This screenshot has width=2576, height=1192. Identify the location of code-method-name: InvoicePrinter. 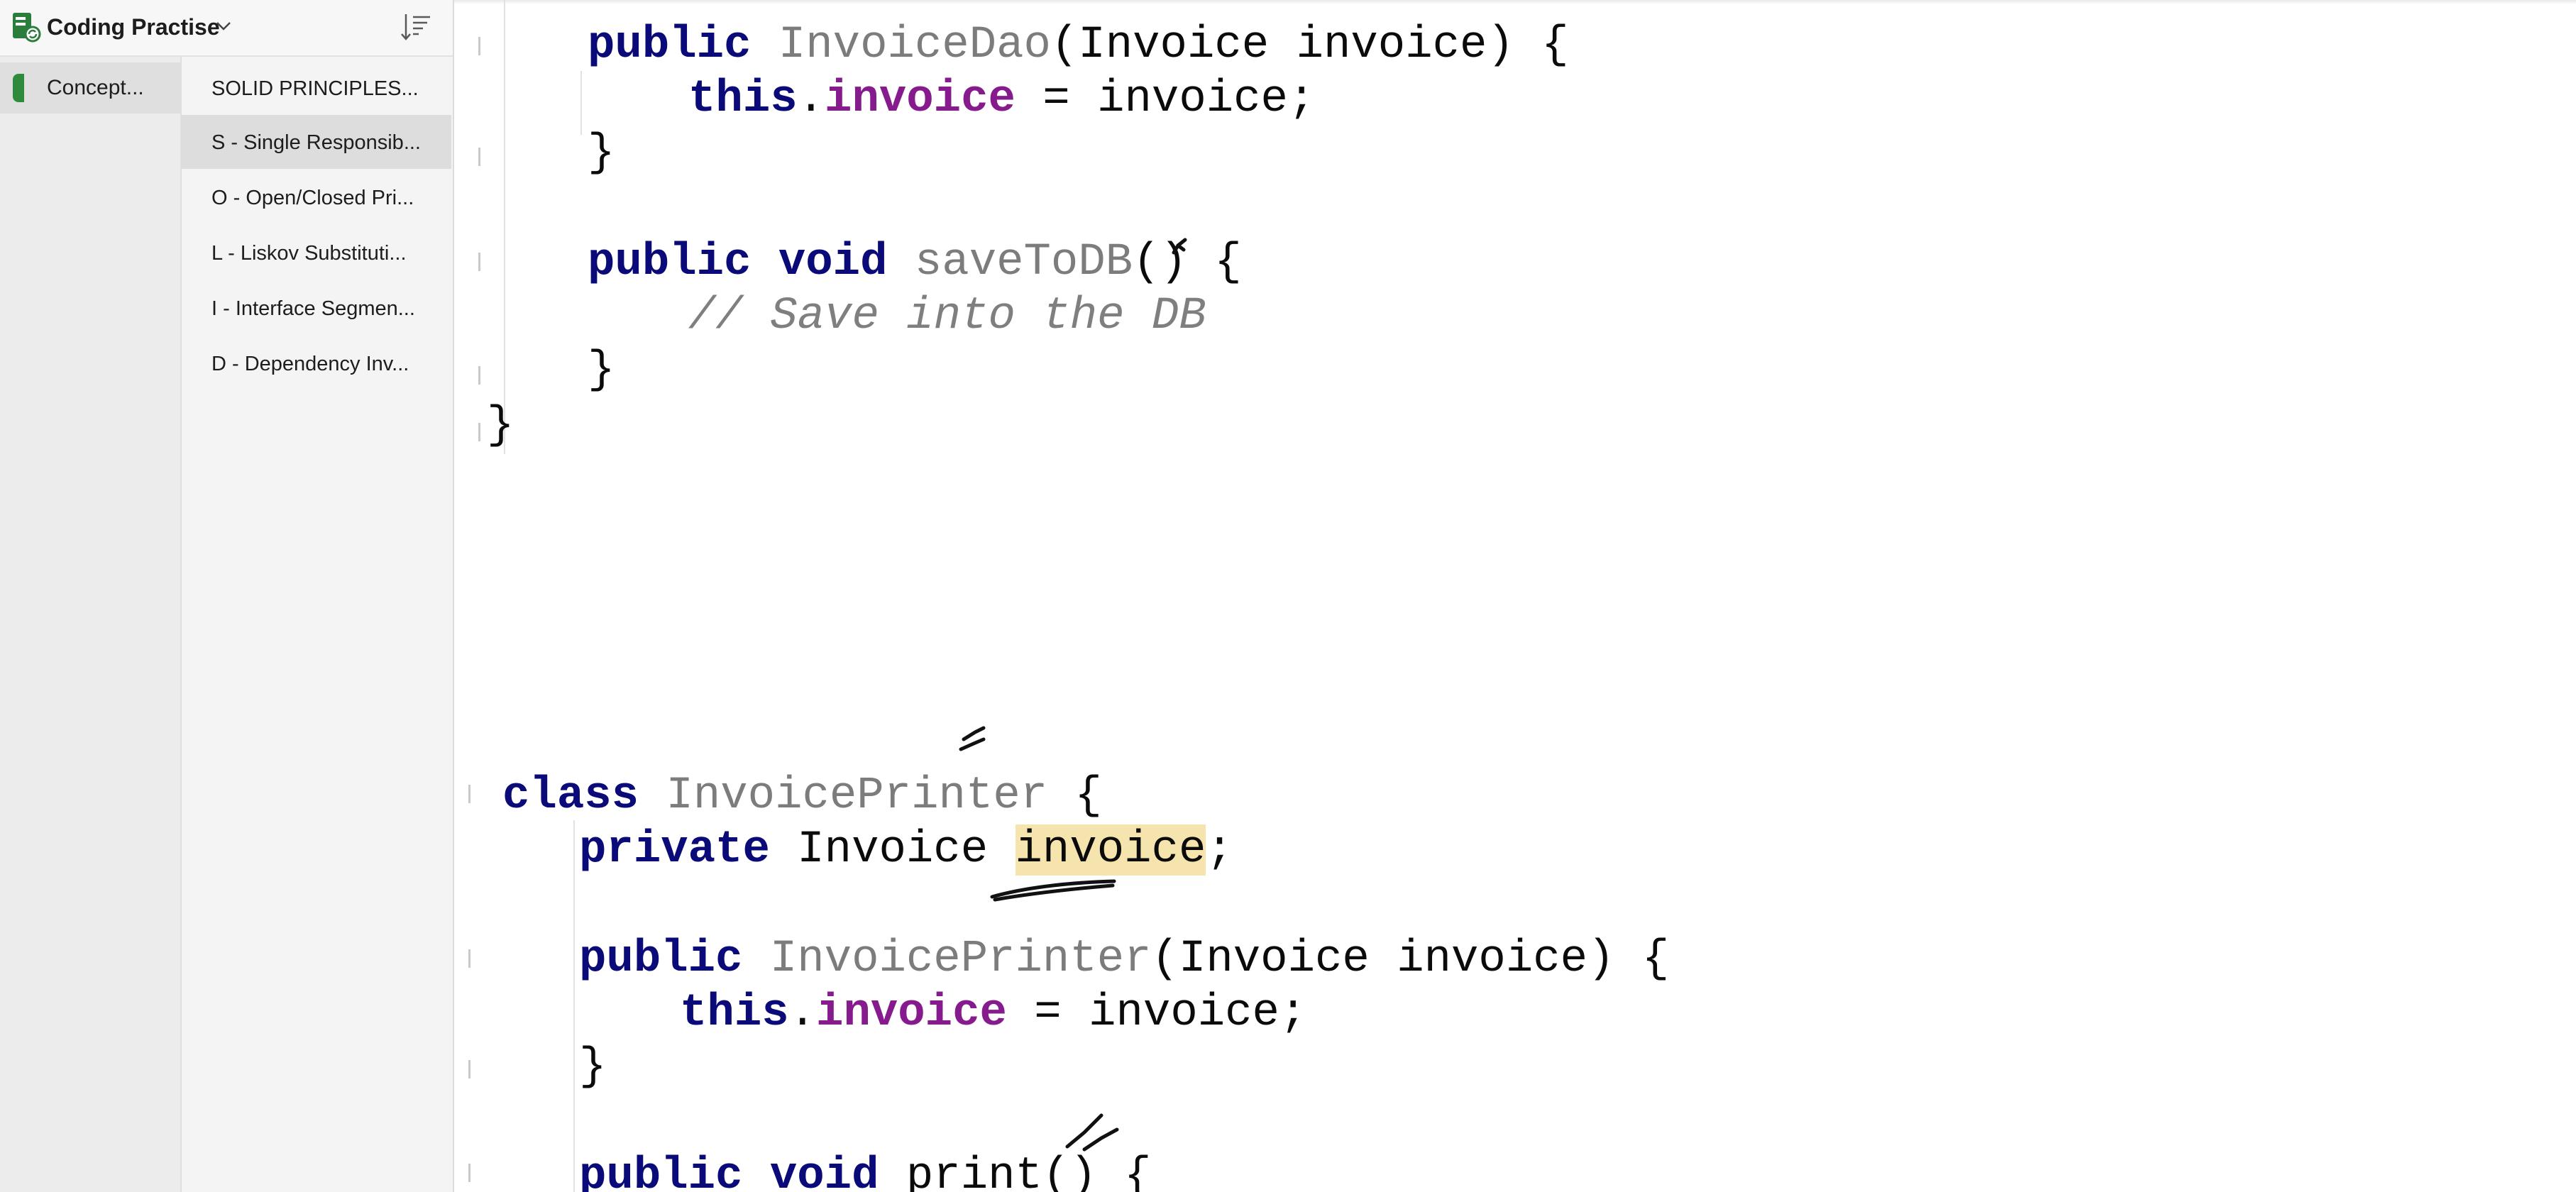
(960, 960).